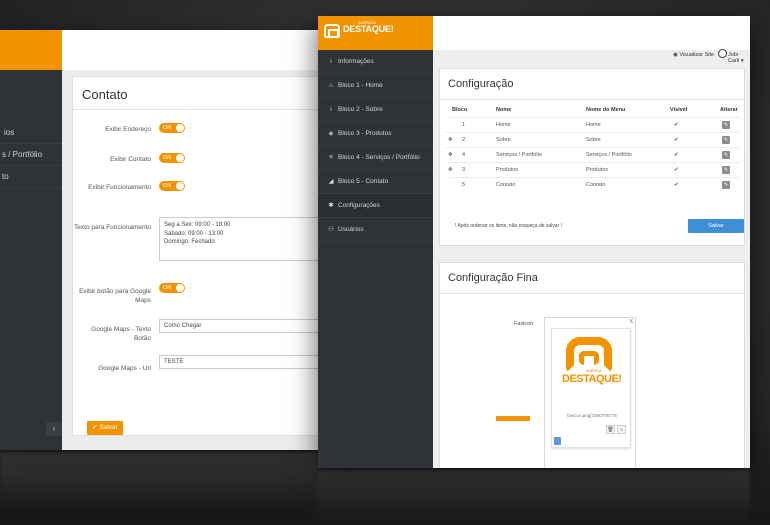  I want to click on sidebar-item-label: Usuários, so click(351, 229).